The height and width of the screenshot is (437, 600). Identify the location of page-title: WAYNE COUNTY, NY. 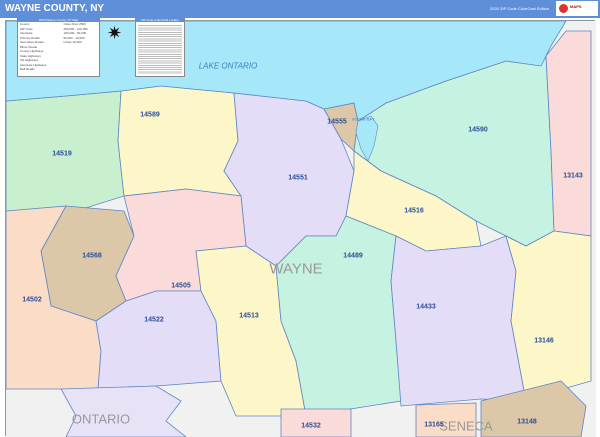
(55, 8).